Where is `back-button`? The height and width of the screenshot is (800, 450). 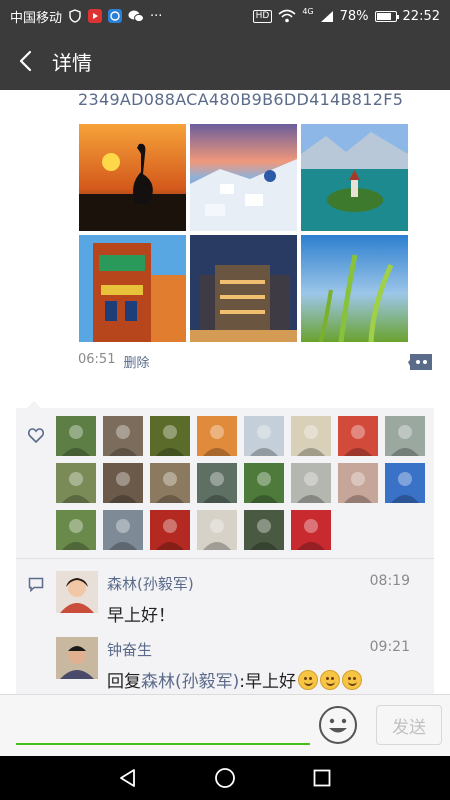
back-button is located at coordinates (26, 61).